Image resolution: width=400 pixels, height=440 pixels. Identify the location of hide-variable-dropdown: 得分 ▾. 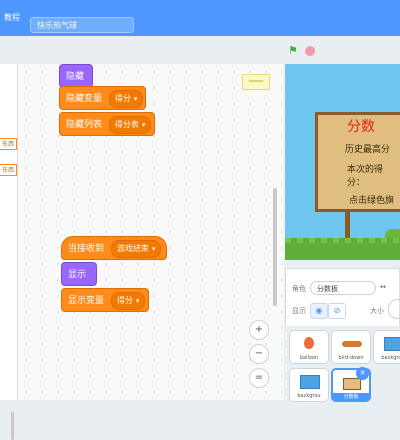
(126, 98).